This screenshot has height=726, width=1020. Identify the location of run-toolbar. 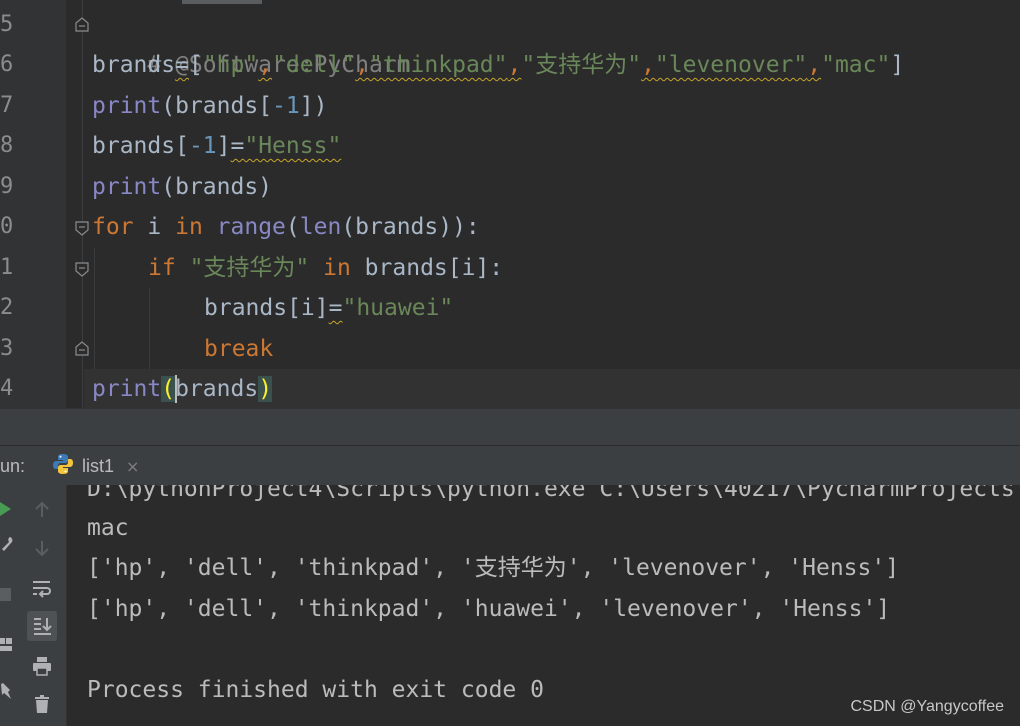
(42, 605).